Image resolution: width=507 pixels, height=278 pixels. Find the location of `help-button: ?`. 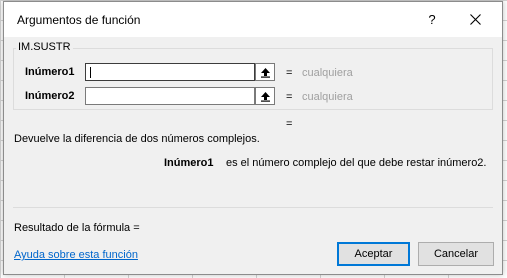

help-button: ? is located at coordinates (432, 20).